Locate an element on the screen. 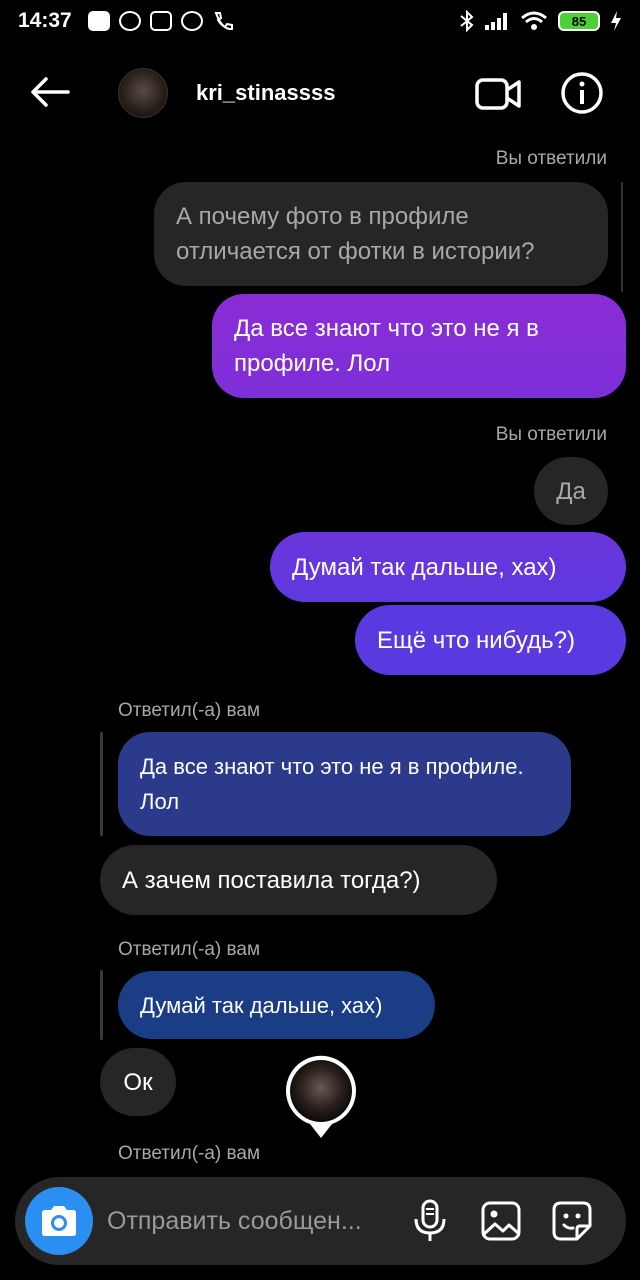 This screenshot has height=1280, width=640. sticker-icon is located at coordinates (572, 1221).